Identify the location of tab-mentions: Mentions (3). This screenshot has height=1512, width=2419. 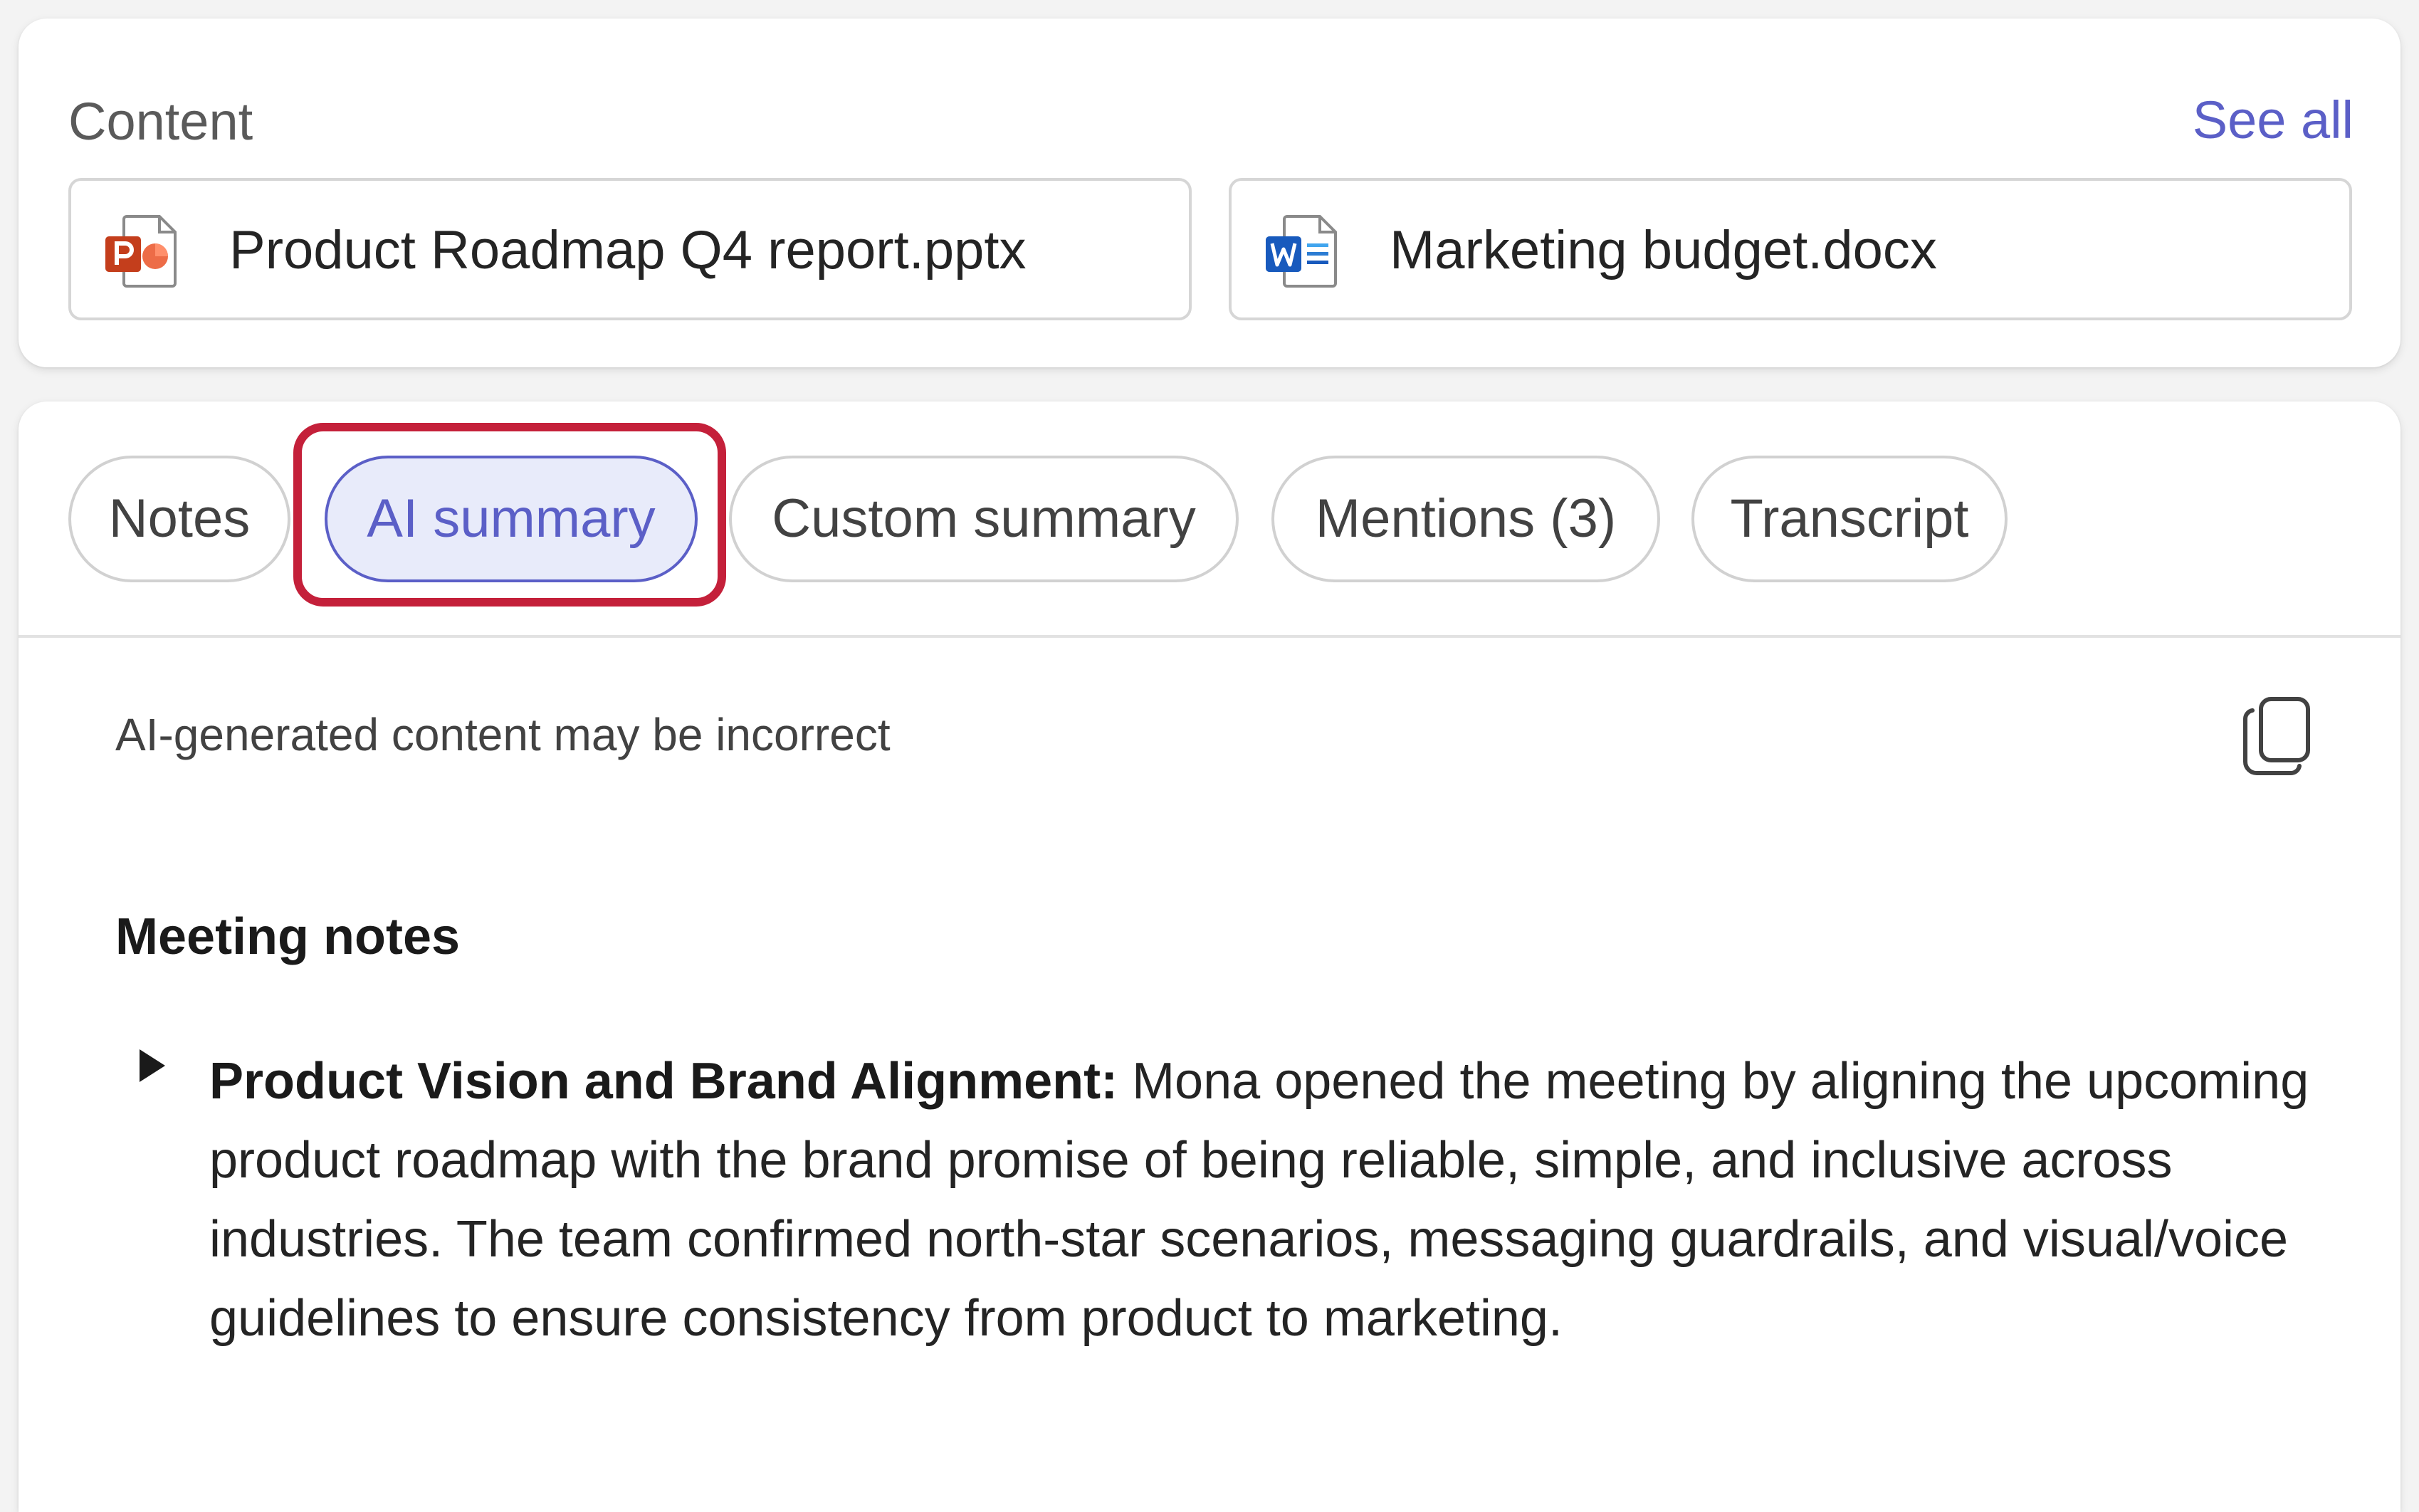
(1465, 519).